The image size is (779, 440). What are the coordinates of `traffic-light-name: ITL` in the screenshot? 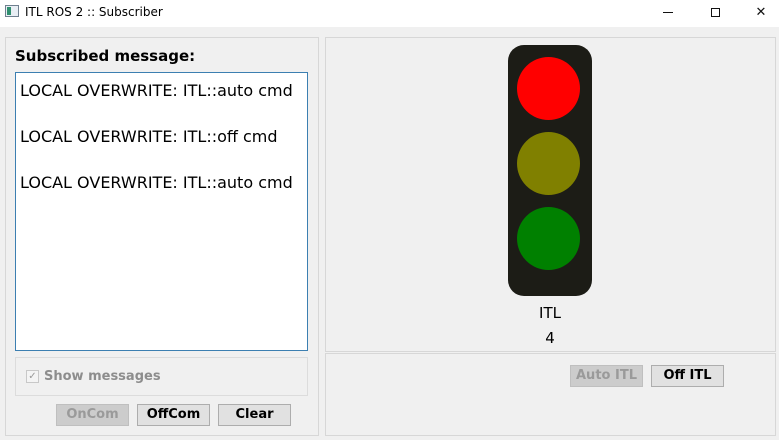 It's located at (550, 313).